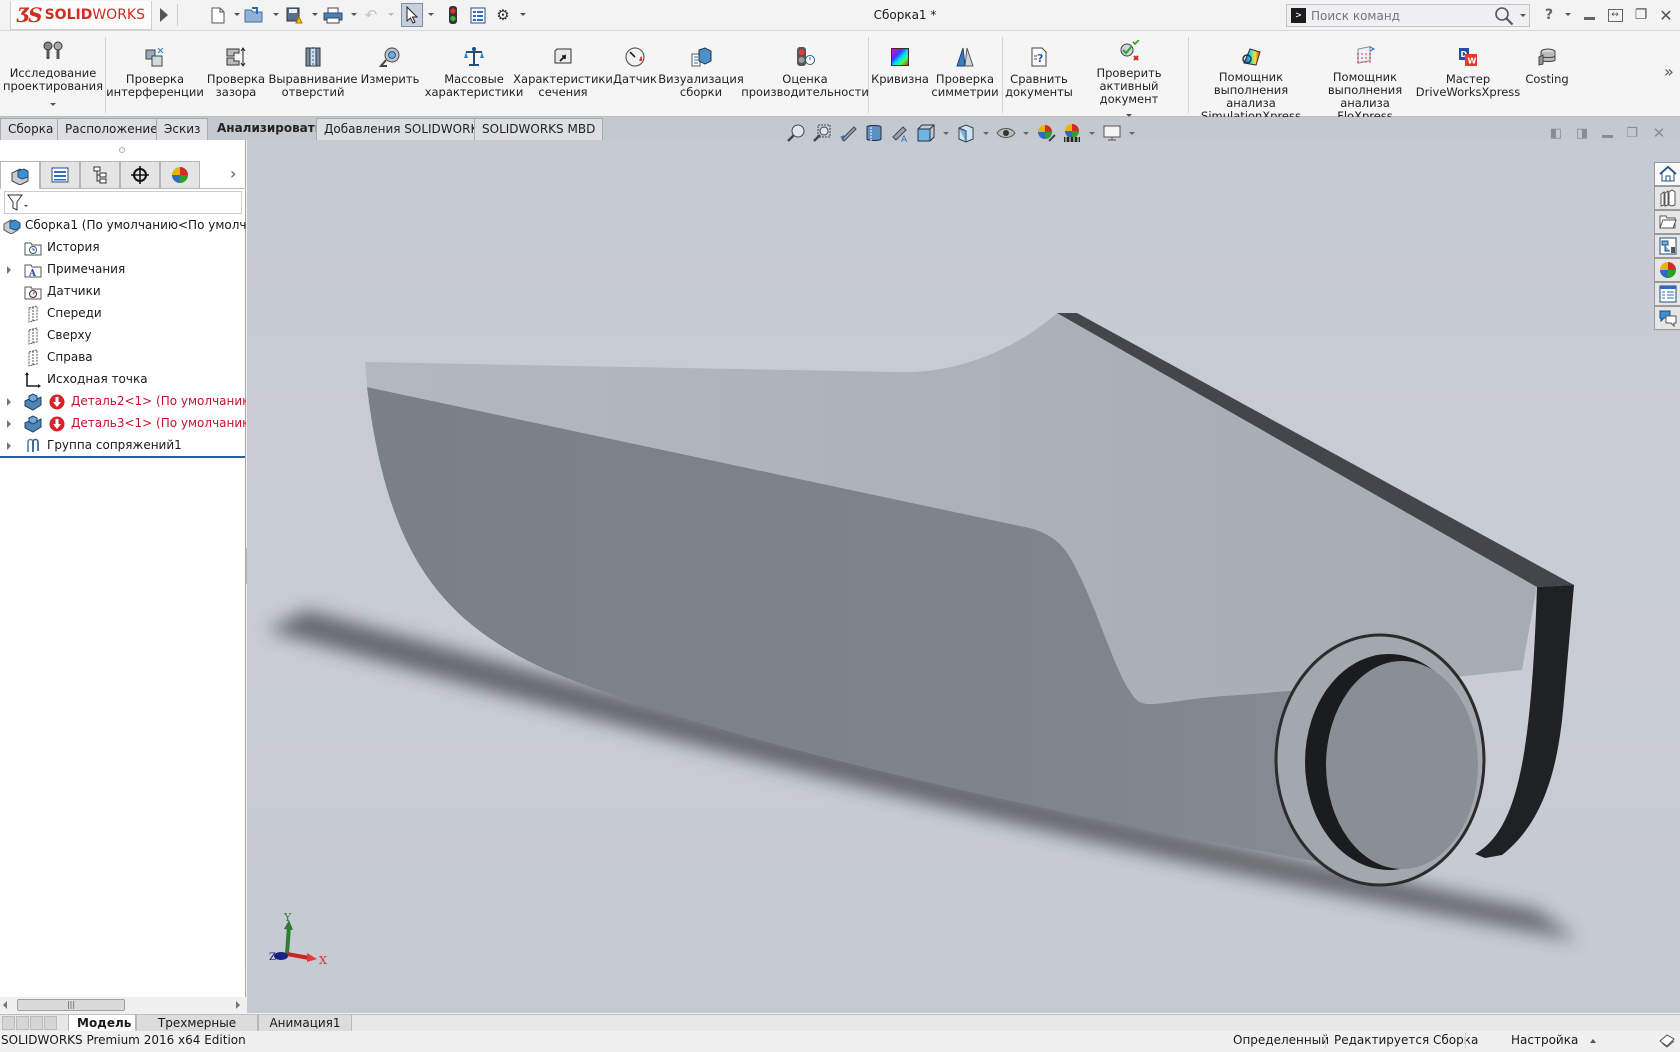  Describe the element at coordinates (900, 74) in the screenshot. I see `cmd-curvature: Кривизна` at that location.